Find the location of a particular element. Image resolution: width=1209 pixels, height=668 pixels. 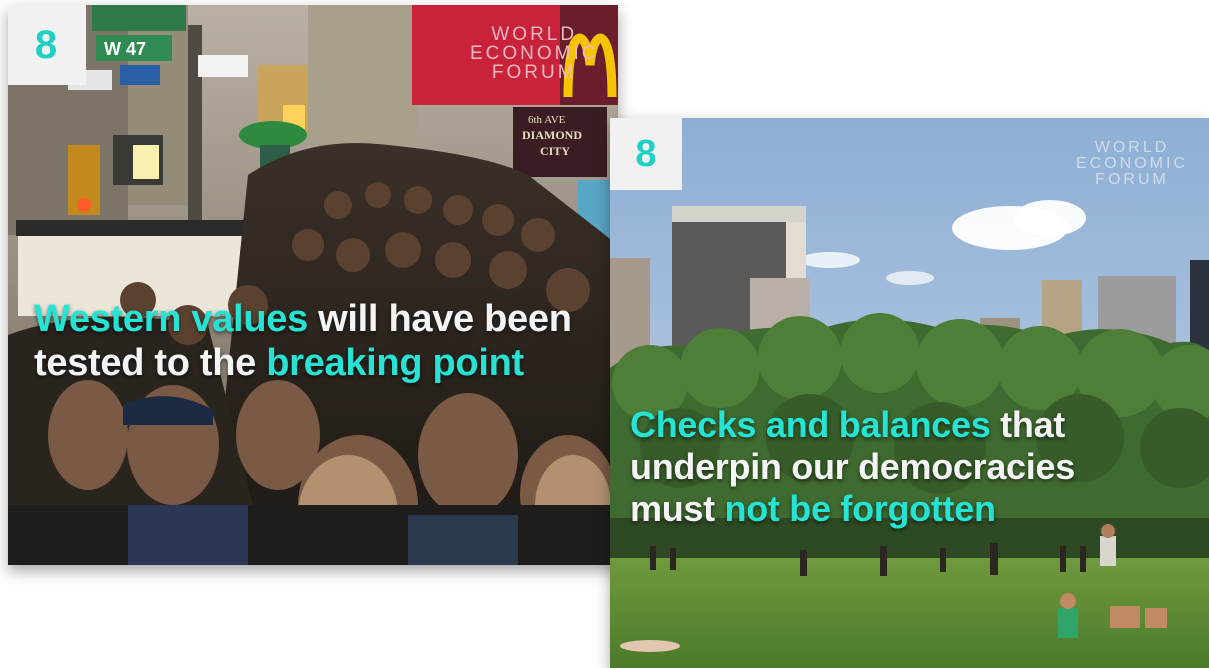

store-sign-line1: 6th AVE is located at coordinates (547, 120).